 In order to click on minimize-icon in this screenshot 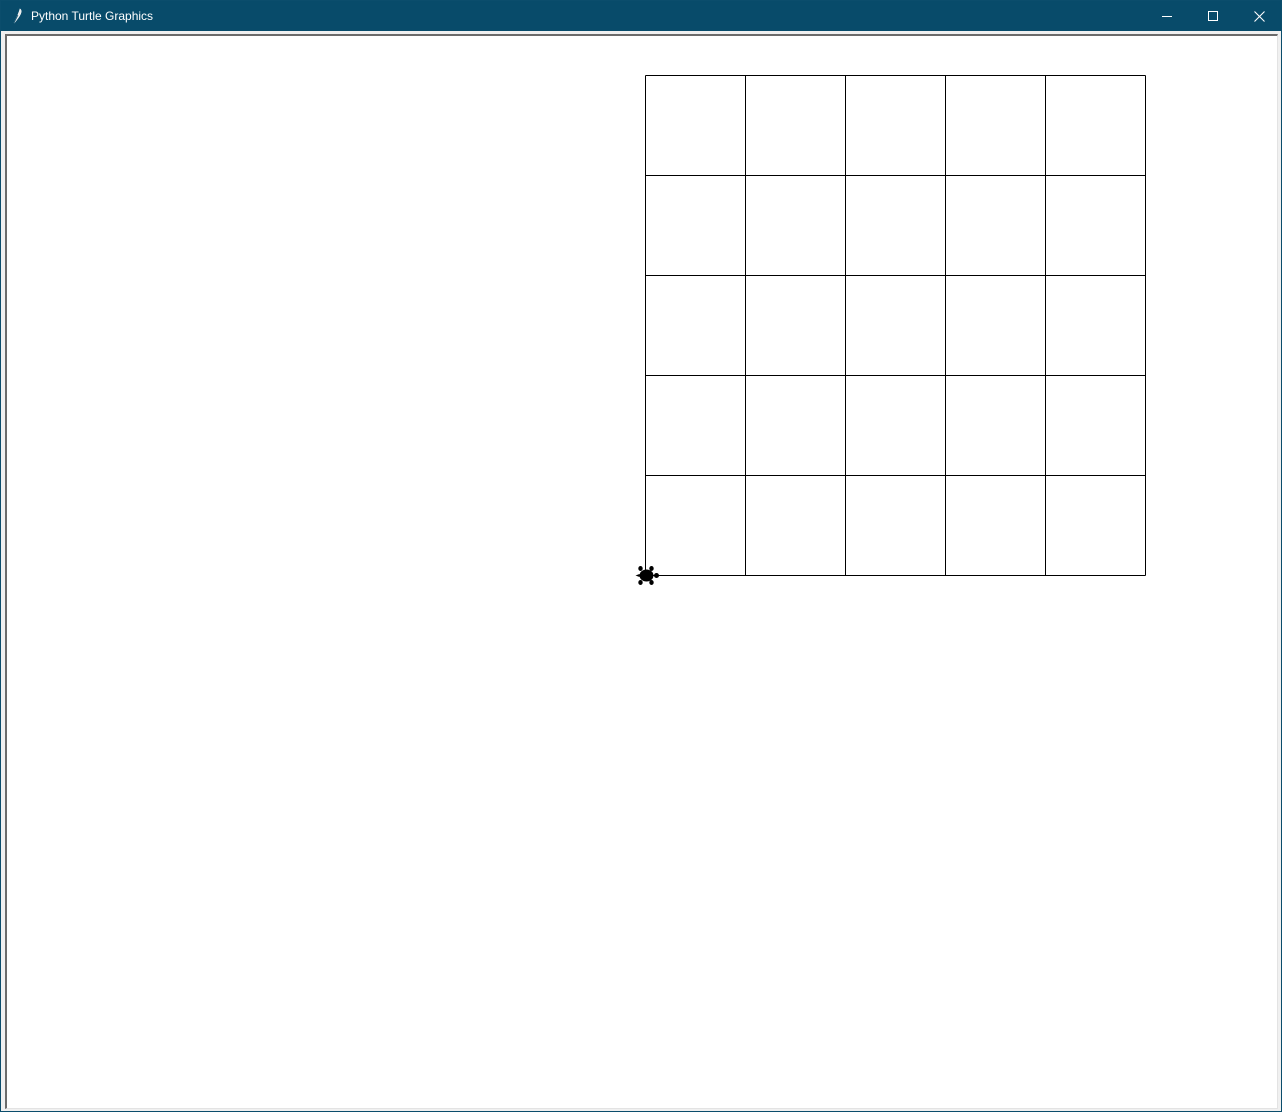, I will do `click(1167, 16)`.